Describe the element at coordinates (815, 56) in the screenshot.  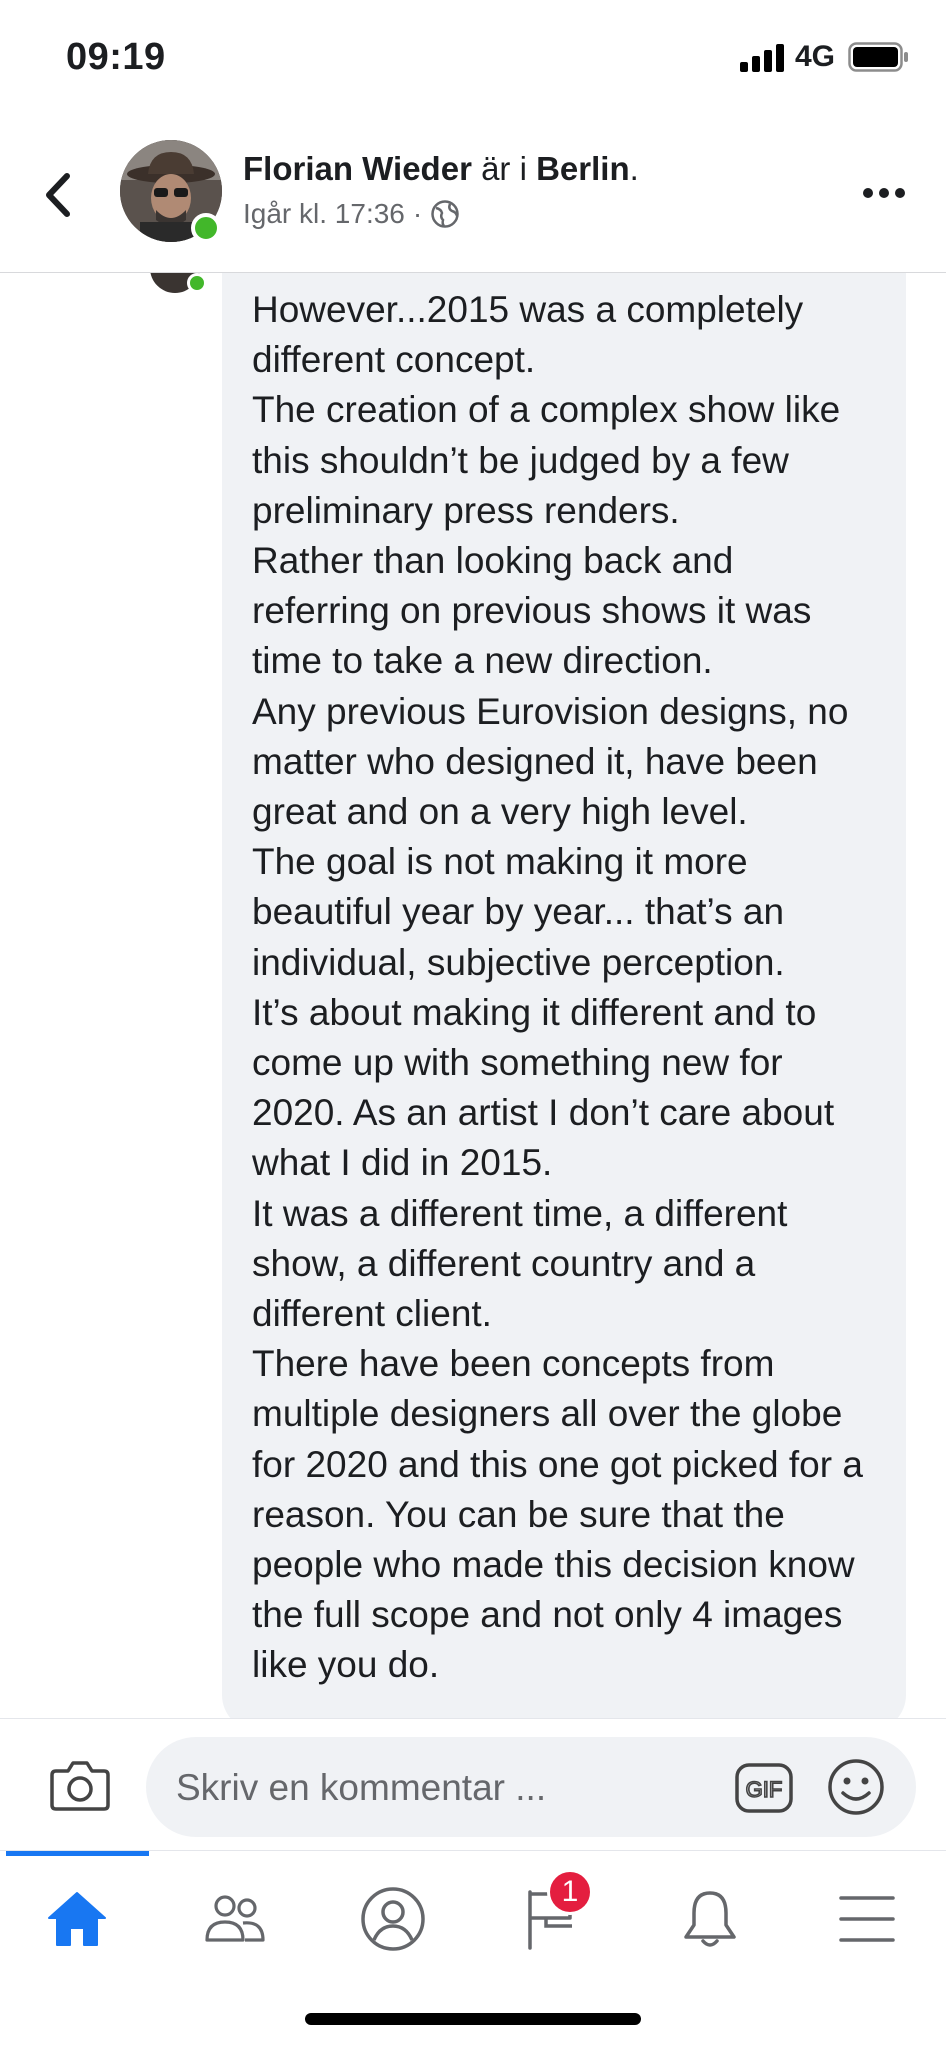
I see `network-label: 4G` at that location.